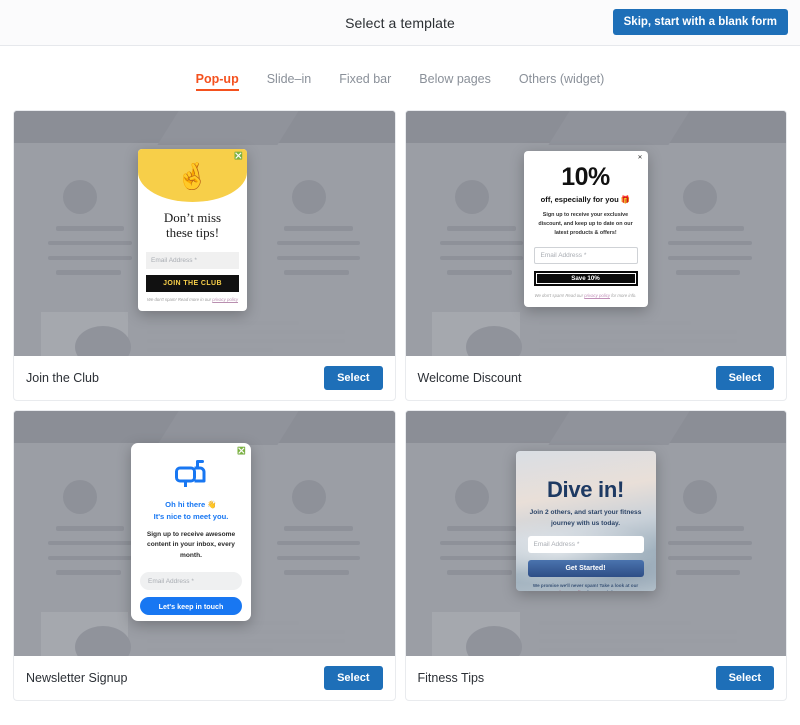 The width and height of the screenshot is (800, 725). Describe the element at coordinates (192, 225) in the screenshot. I see `popup-title: Don’t miss these tips!` at that location.